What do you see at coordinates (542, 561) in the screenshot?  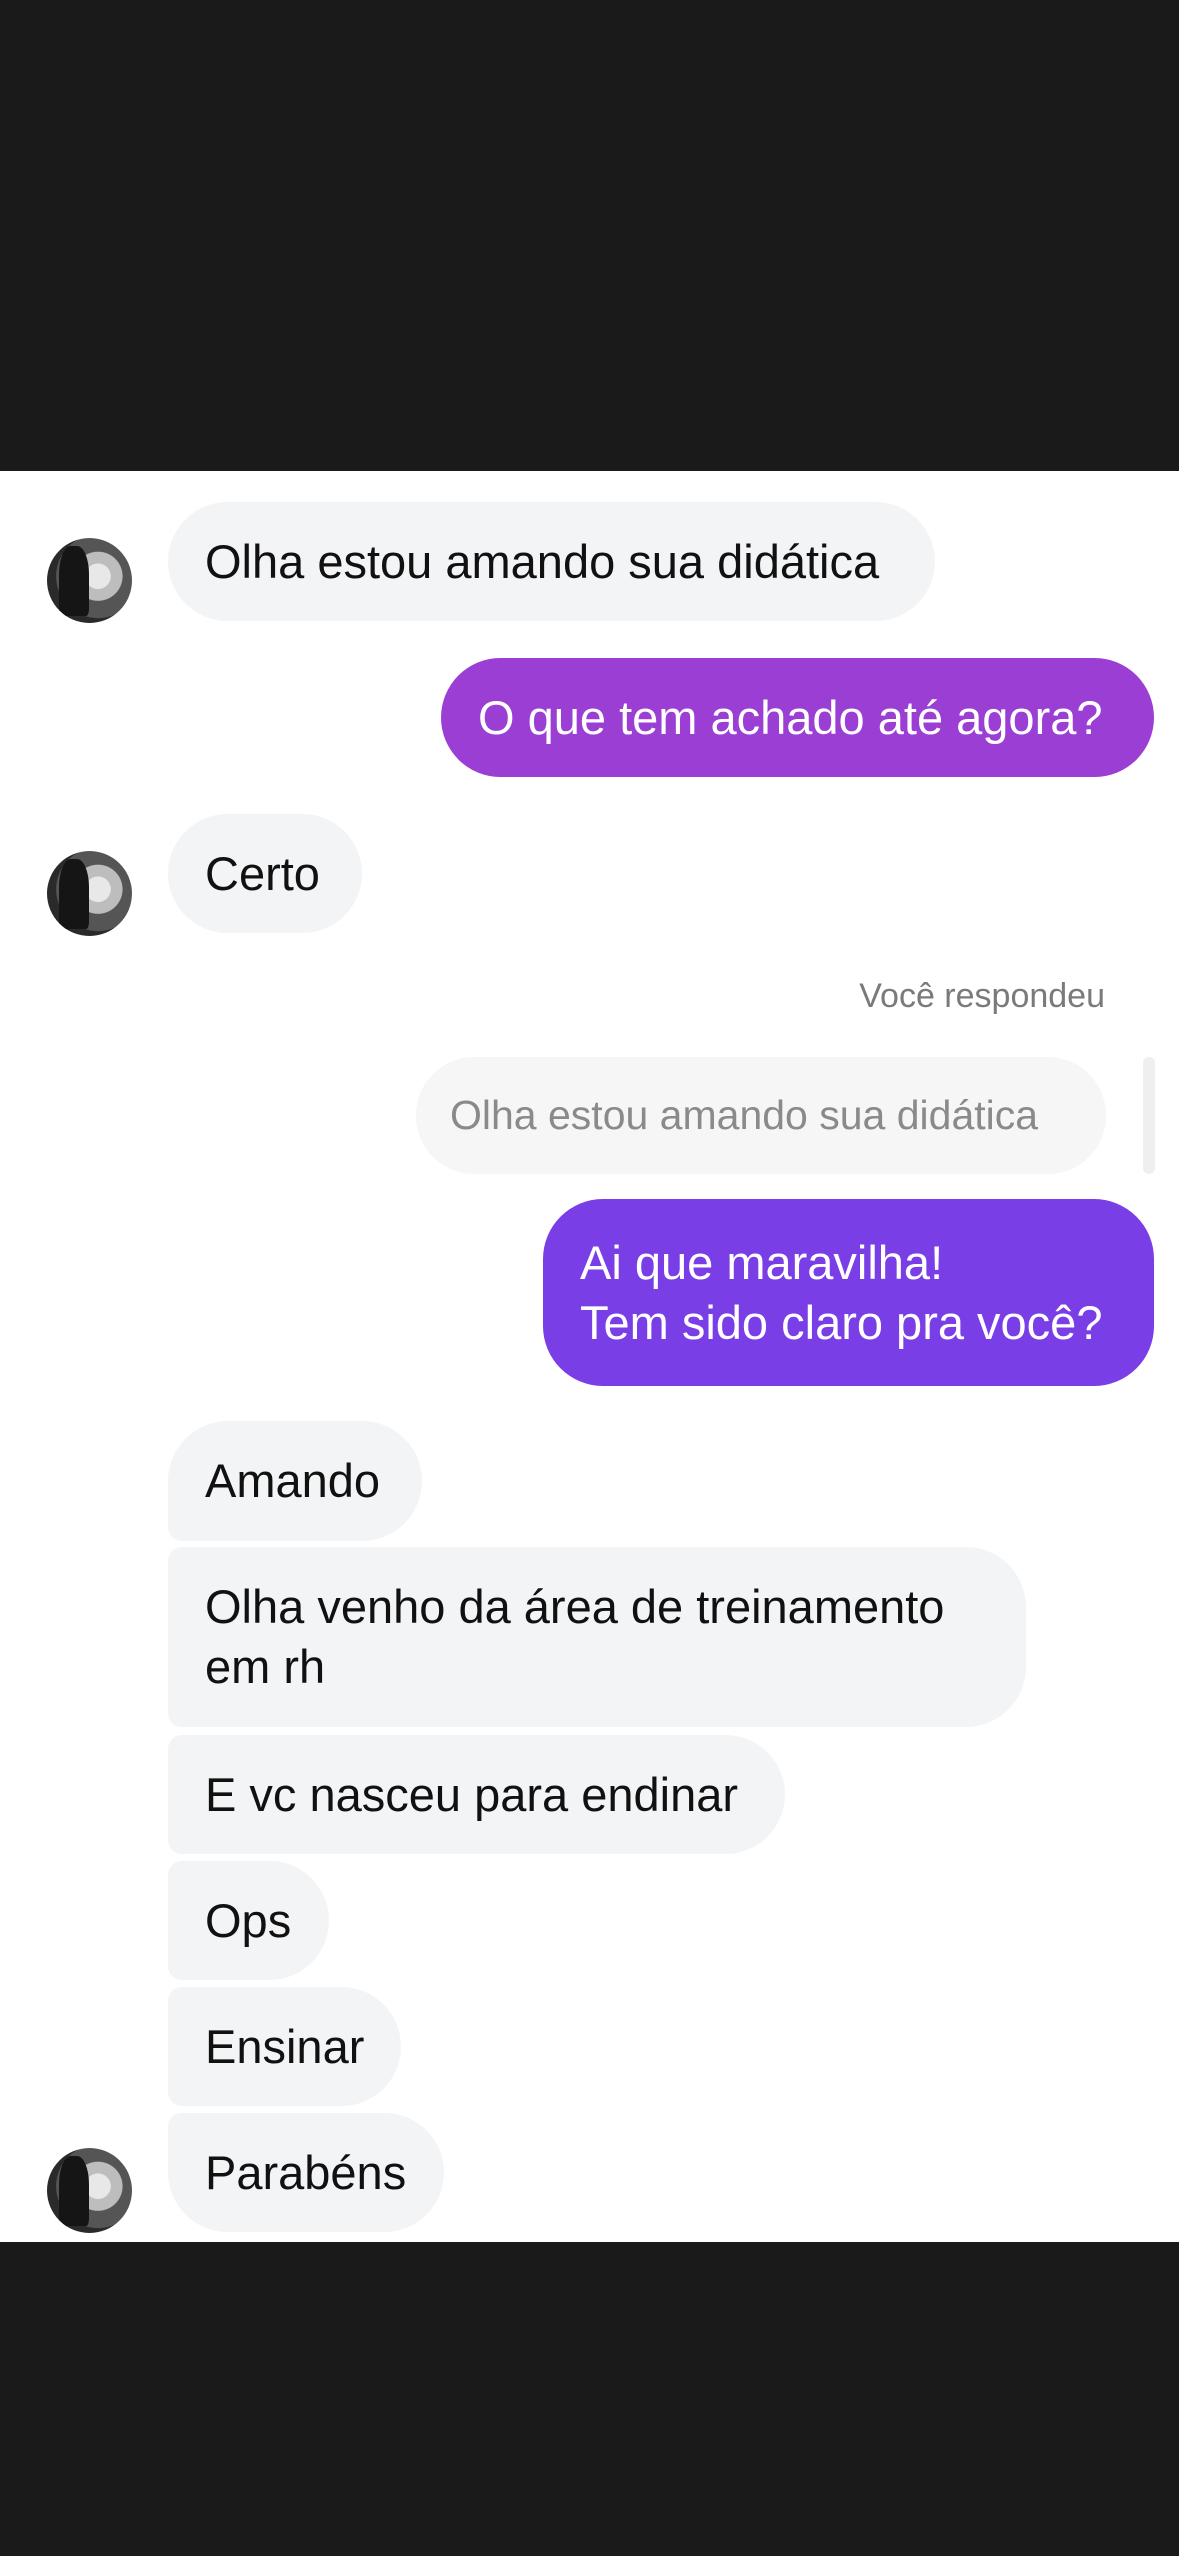 I see `message-text: Olha estou amando sua didática` at bounding box center [542, 561].